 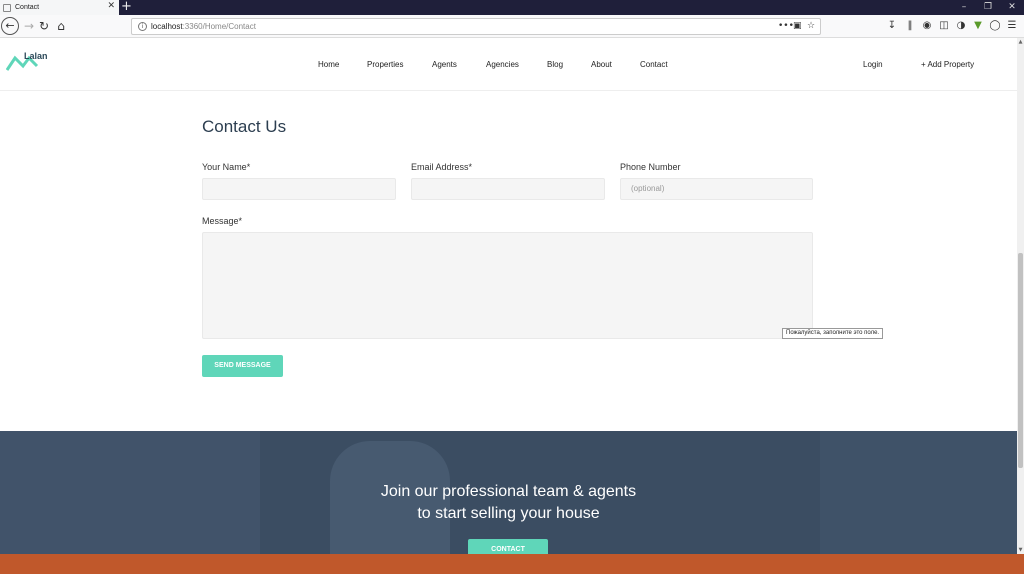 I want to click on bottom-strip, so click(x=512, y=564).